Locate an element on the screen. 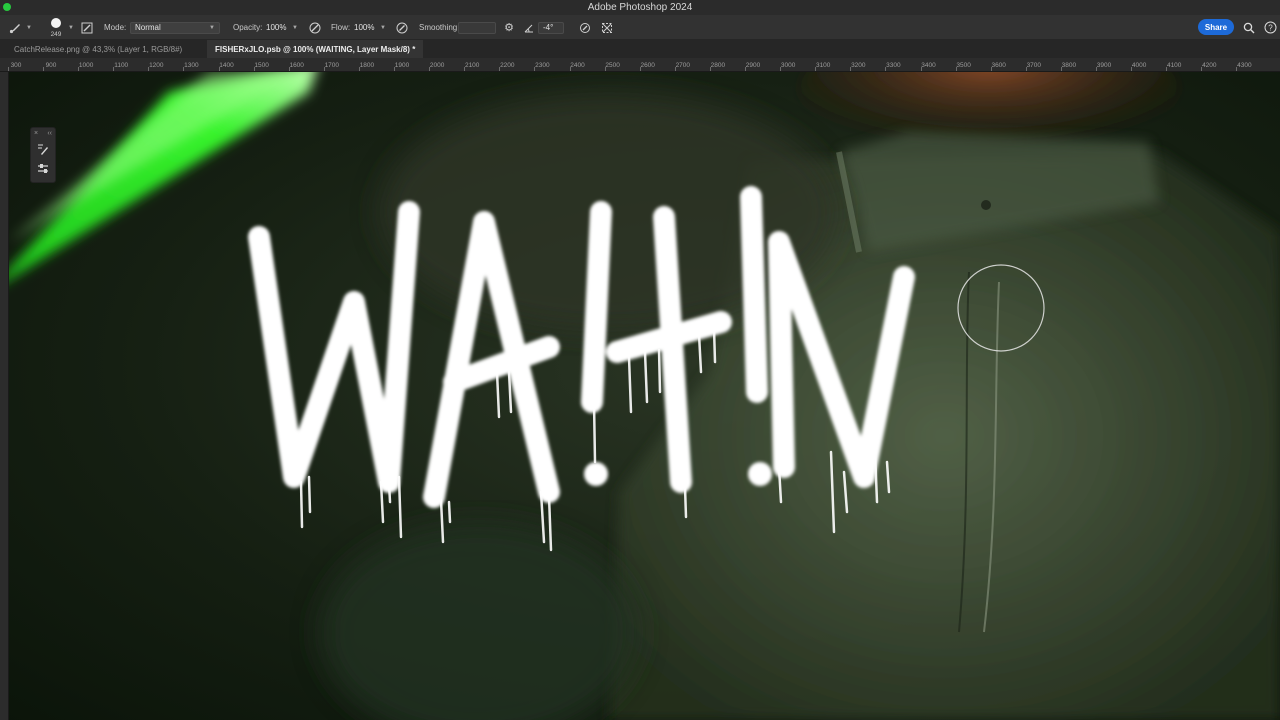  help-icon: ? is located at coordinates (1270, 27).